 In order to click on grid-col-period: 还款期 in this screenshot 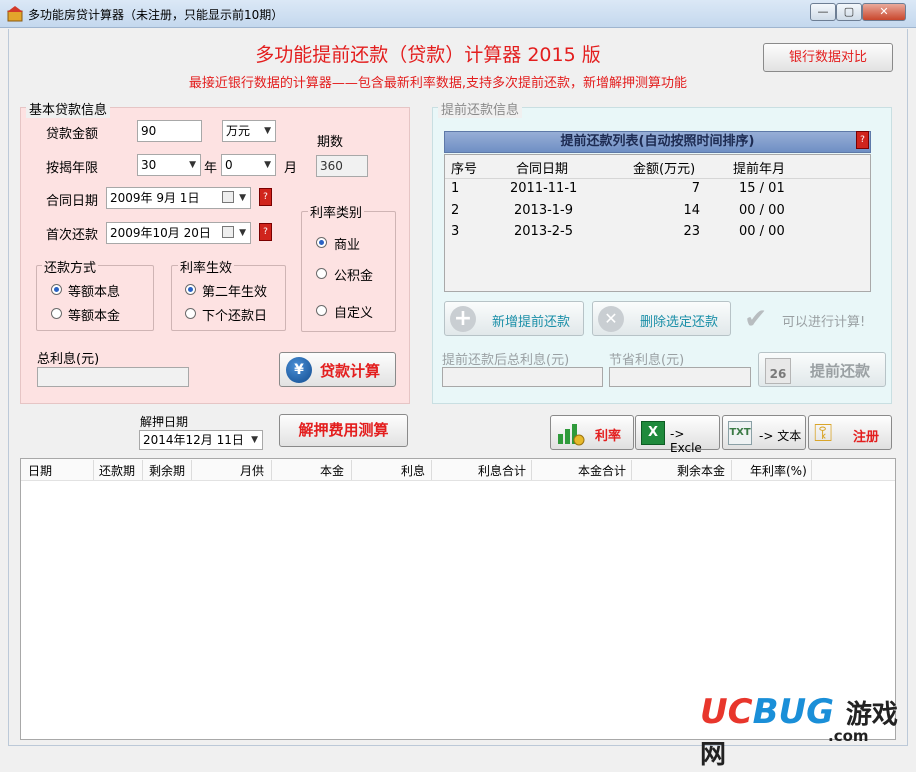, I will do `click(117, 470)`.